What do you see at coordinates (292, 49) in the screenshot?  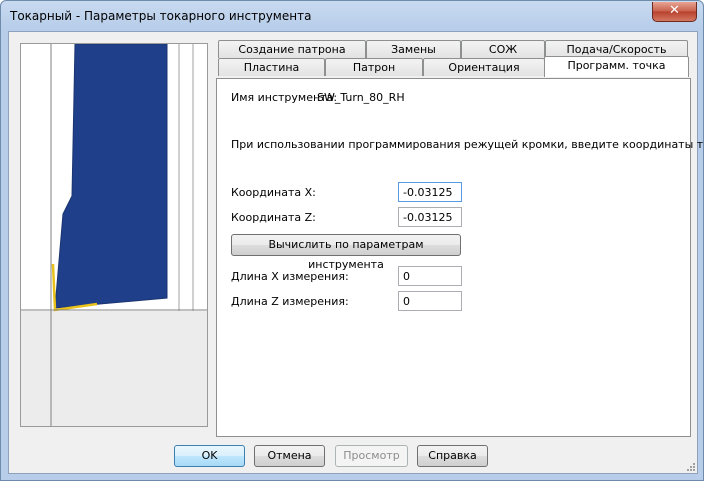 I see `tab-chuck-creation: Создание патрона` at bounding box center [292, 49].